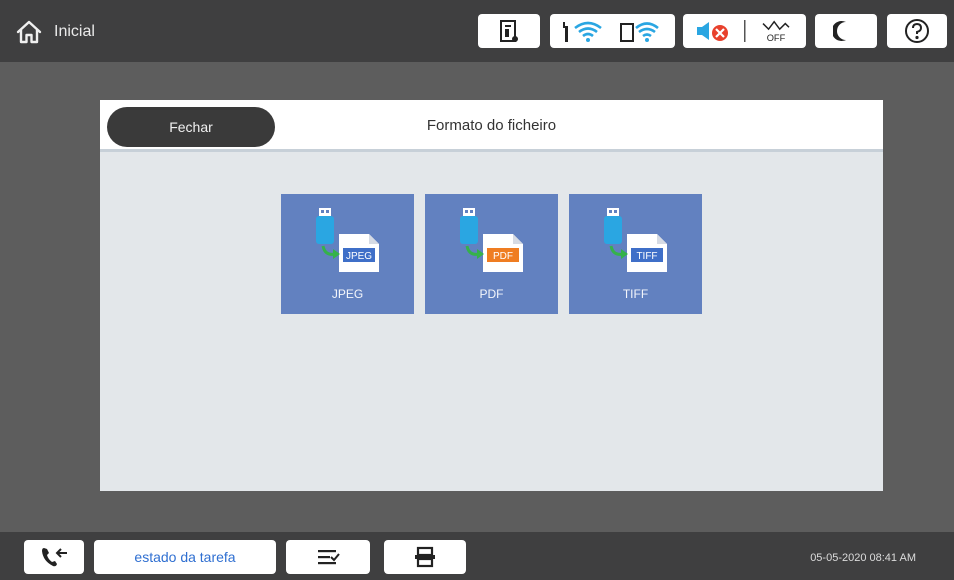 The height and width of the screenshot is (580, 954). Describe the element at coordinates (491, 240) in the screenshot. I see `usb-to-pdf-icon: PDF` at that location.